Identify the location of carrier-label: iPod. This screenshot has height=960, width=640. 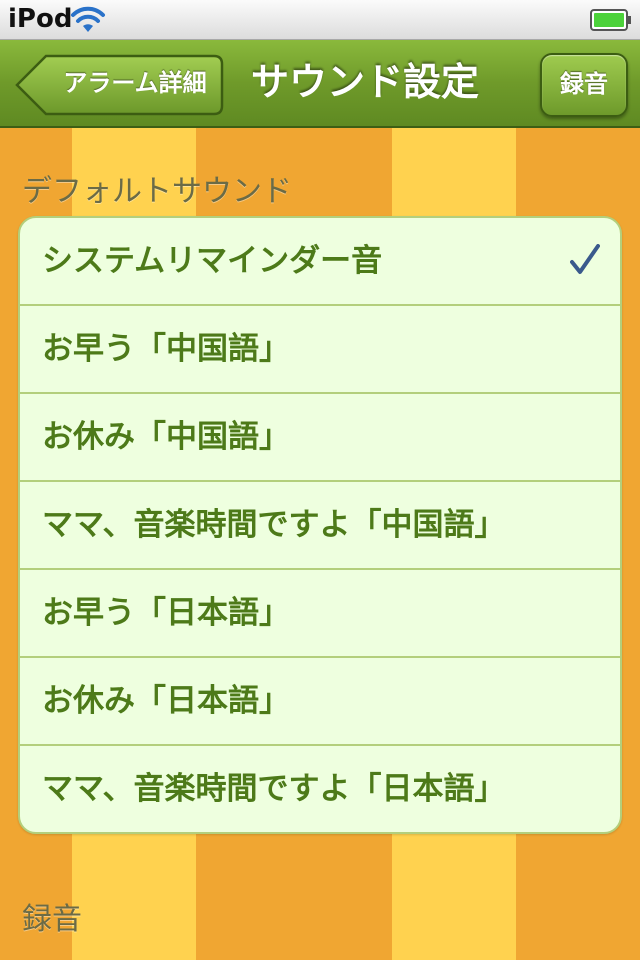
(40, 19).